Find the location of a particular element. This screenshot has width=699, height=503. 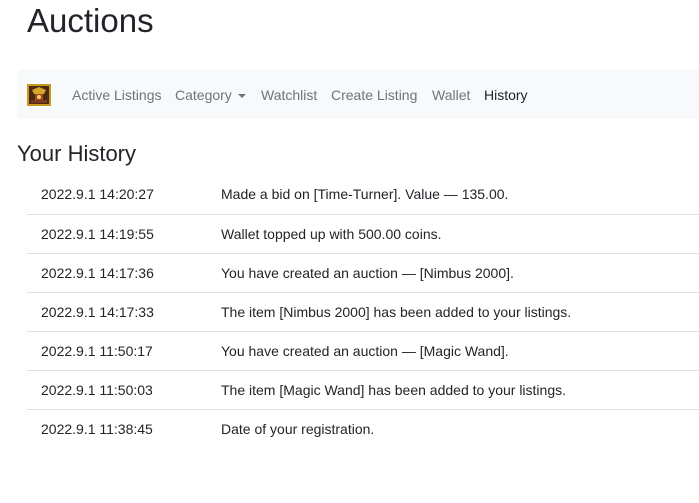

nav-category-dropdown: Category is located at coordinates (210, 94).